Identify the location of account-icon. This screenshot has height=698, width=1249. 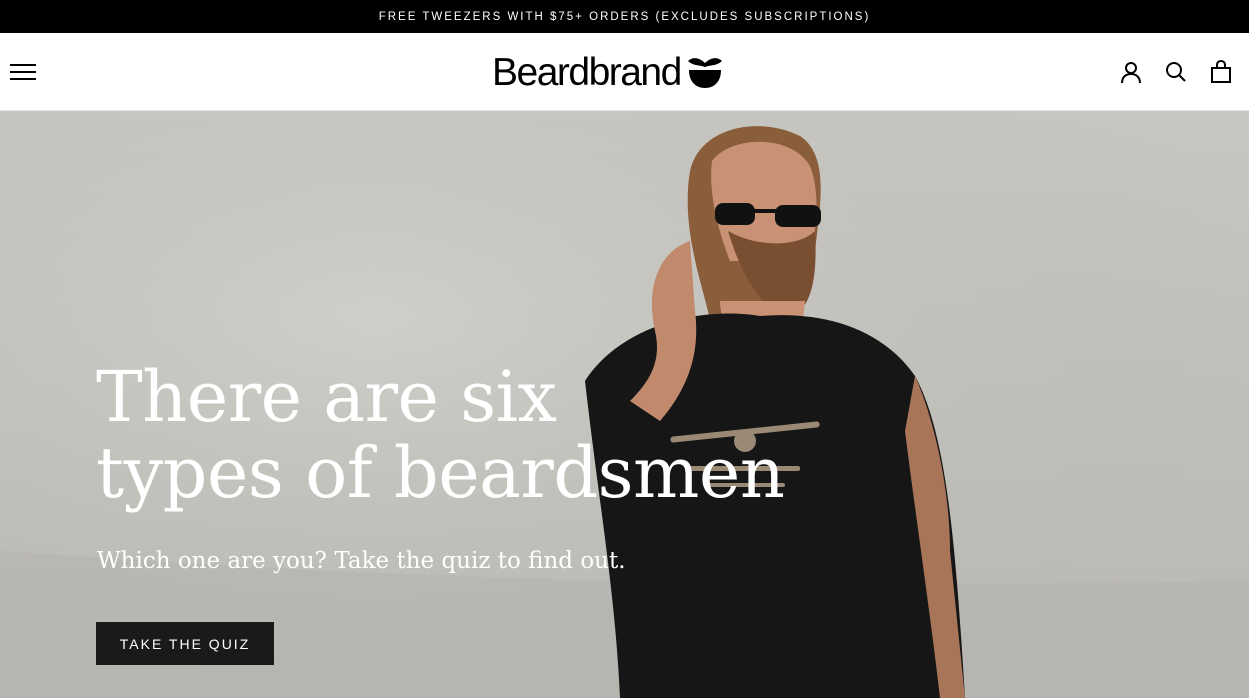
(1131, 73).